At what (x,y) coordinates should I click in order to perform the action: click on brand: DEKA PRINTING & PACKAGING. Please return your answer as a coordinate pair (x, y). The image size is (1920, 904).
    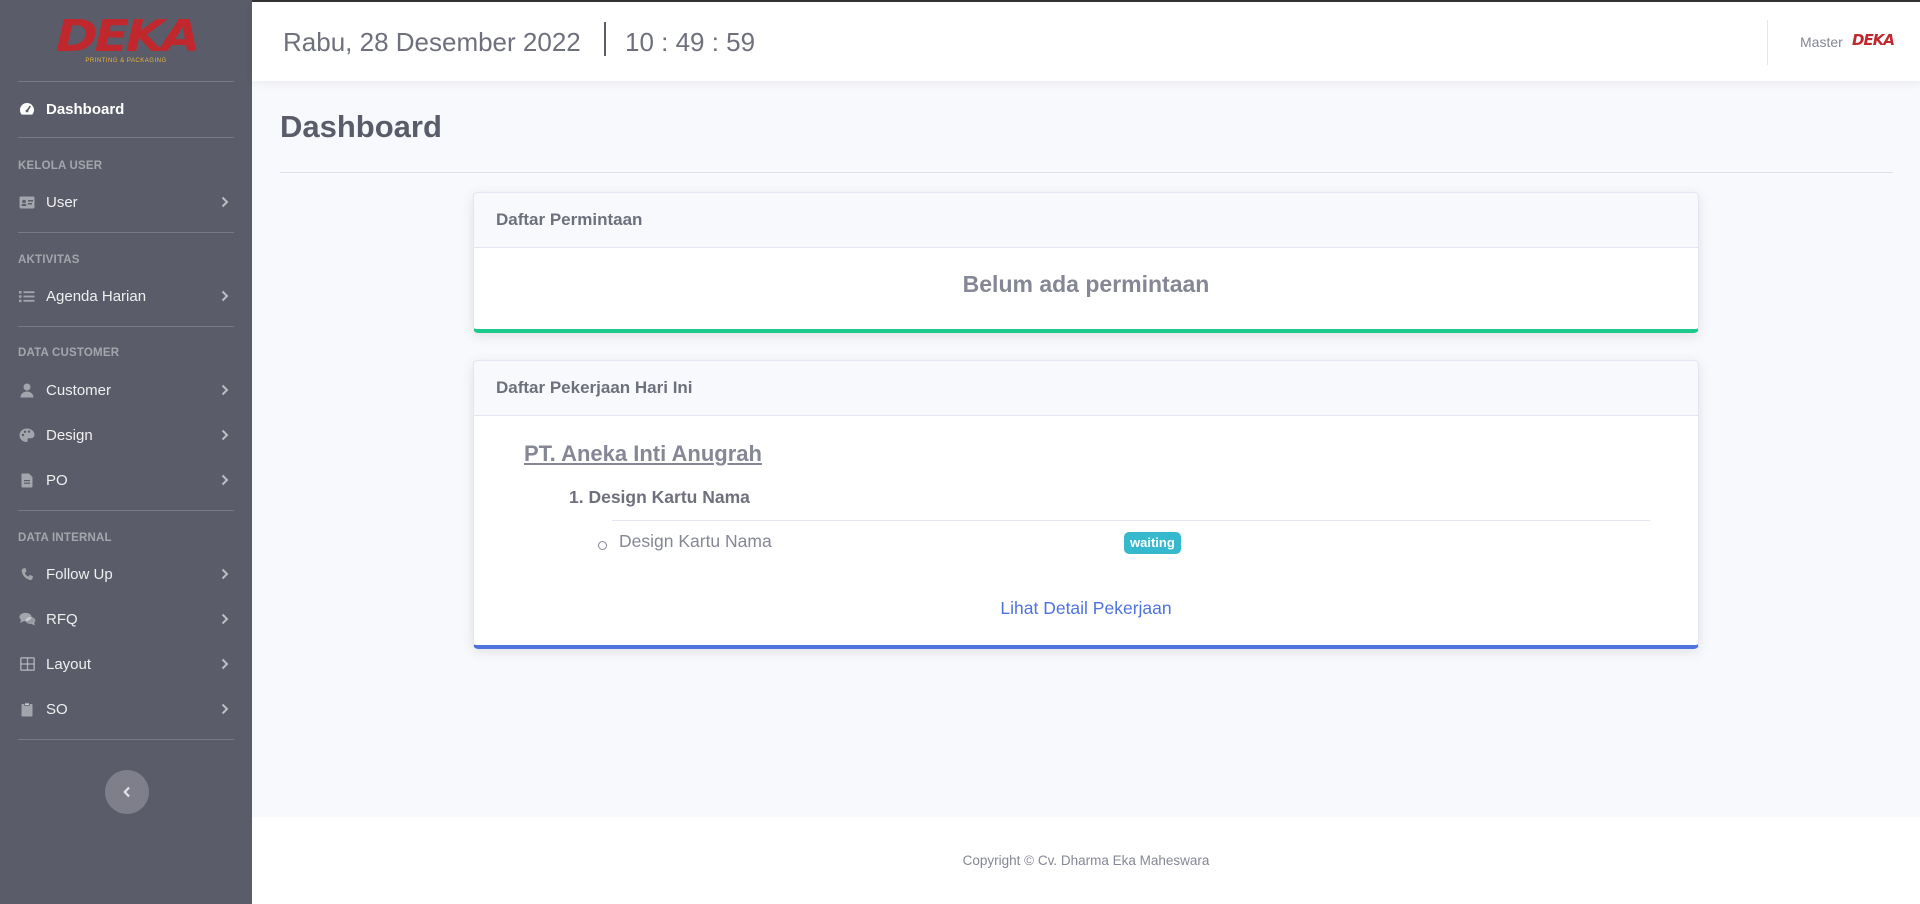
    Looking at the image, I should click on (126, 40).